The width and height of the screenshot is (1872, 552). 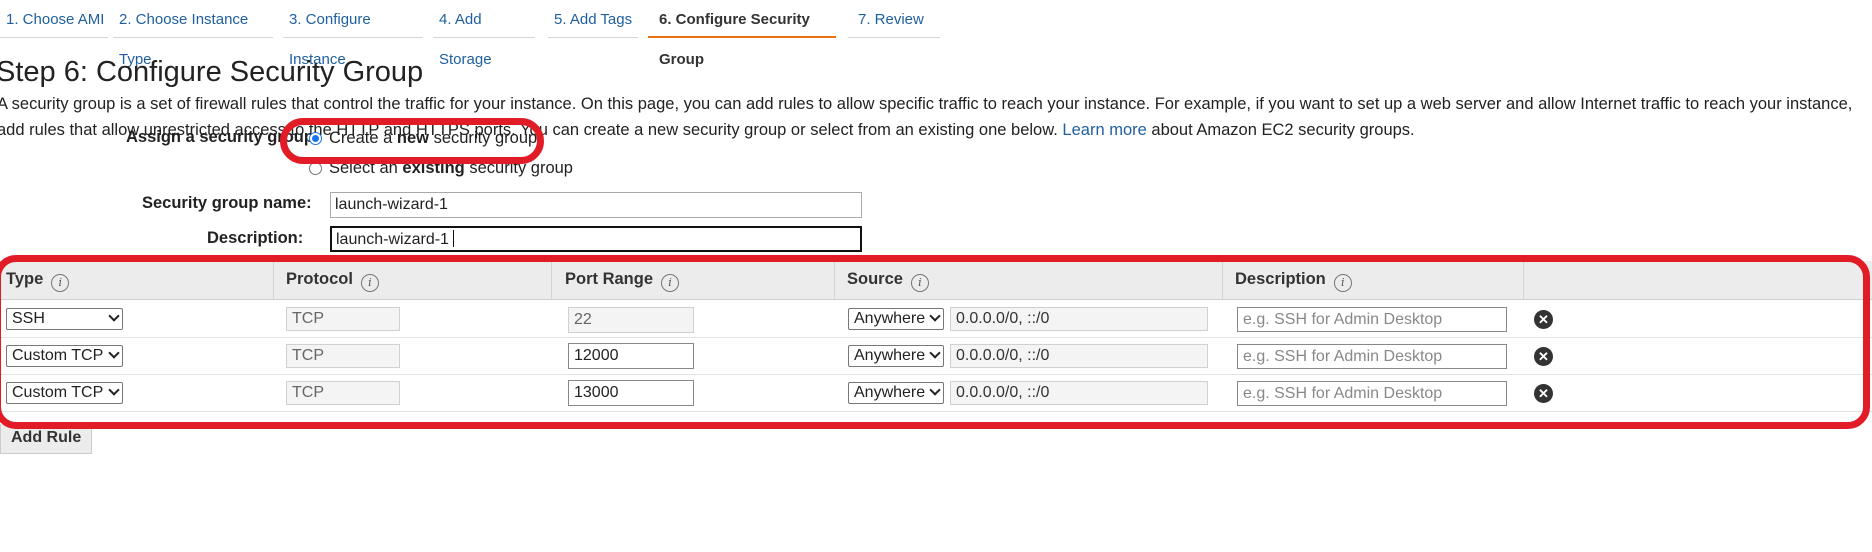 What do you see at coordinates (875, 279) in the screenshot?
I see `header-source-label: Source` at bounding box center [875, 279].